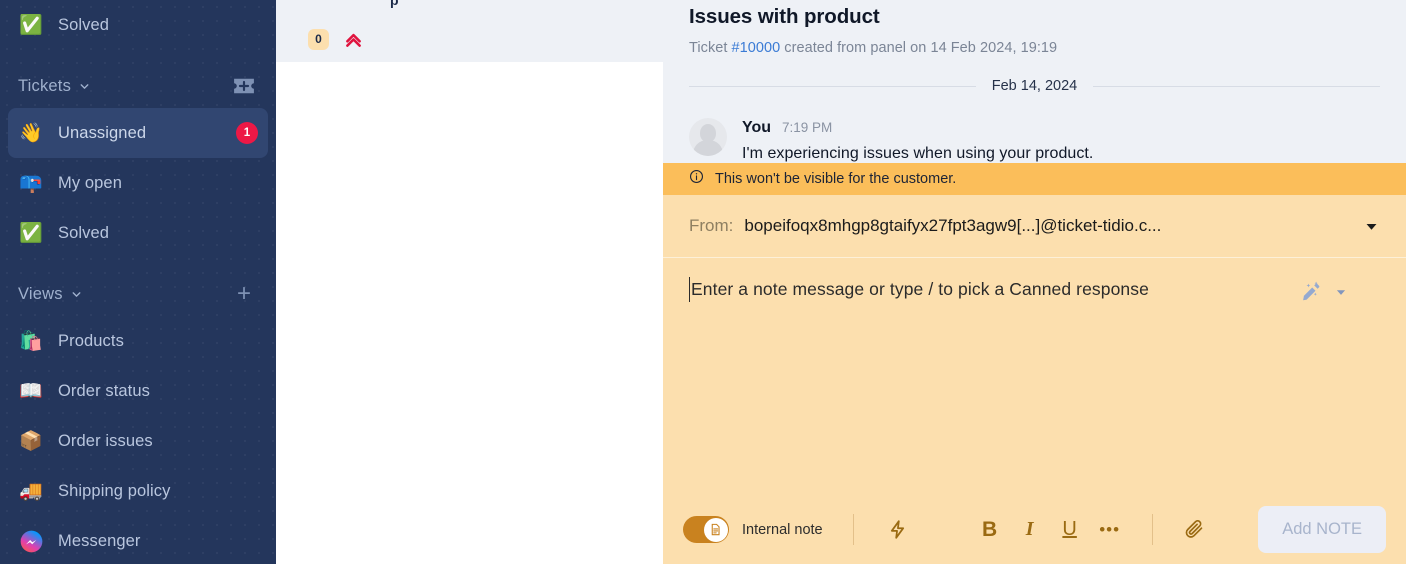 Image resolution: width=1406 pixels, height=564 pixels. What do you see at coordinates (336, 39) in the screenshot?
I see `ticket-list-item-meta: 0` at bounding box center [336, 39].